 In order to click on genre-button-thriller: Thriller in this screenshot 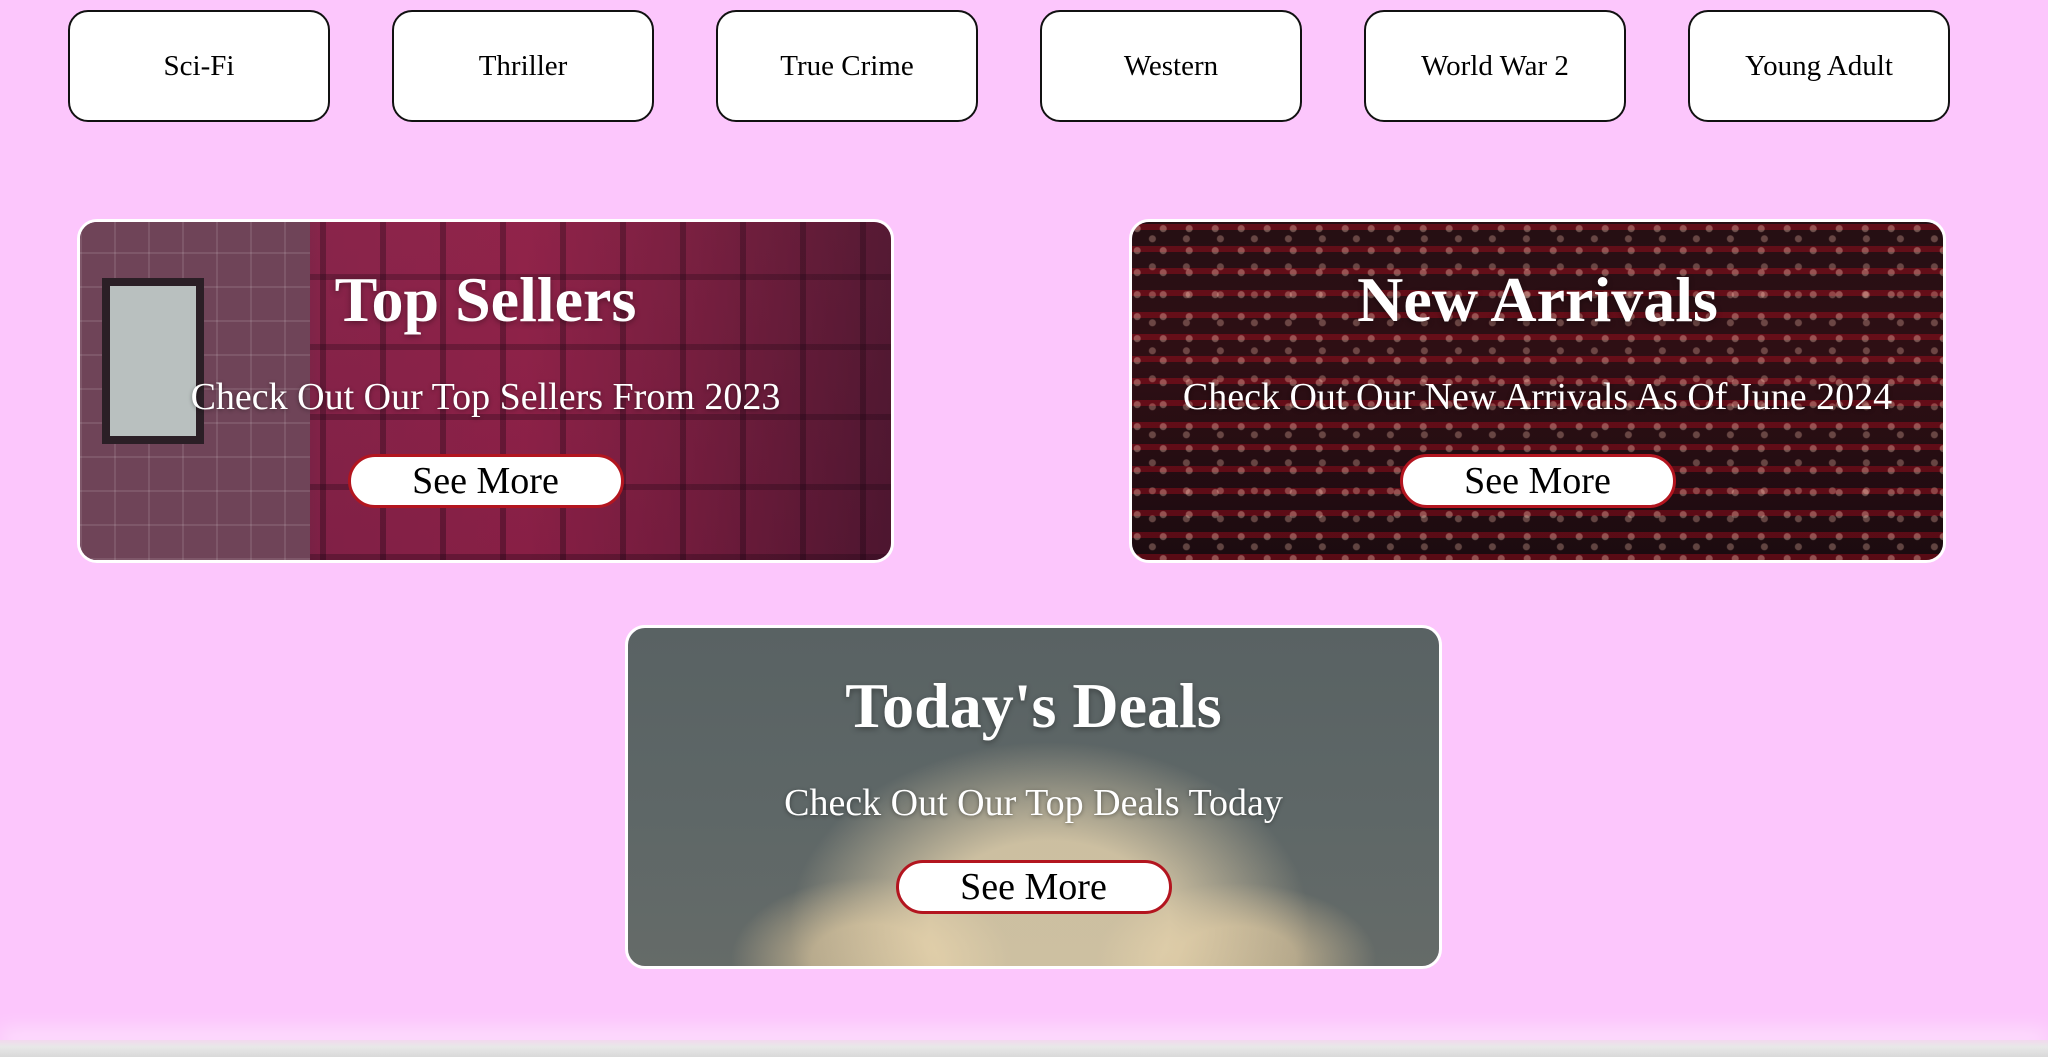, I will do `click(523, 66)`.